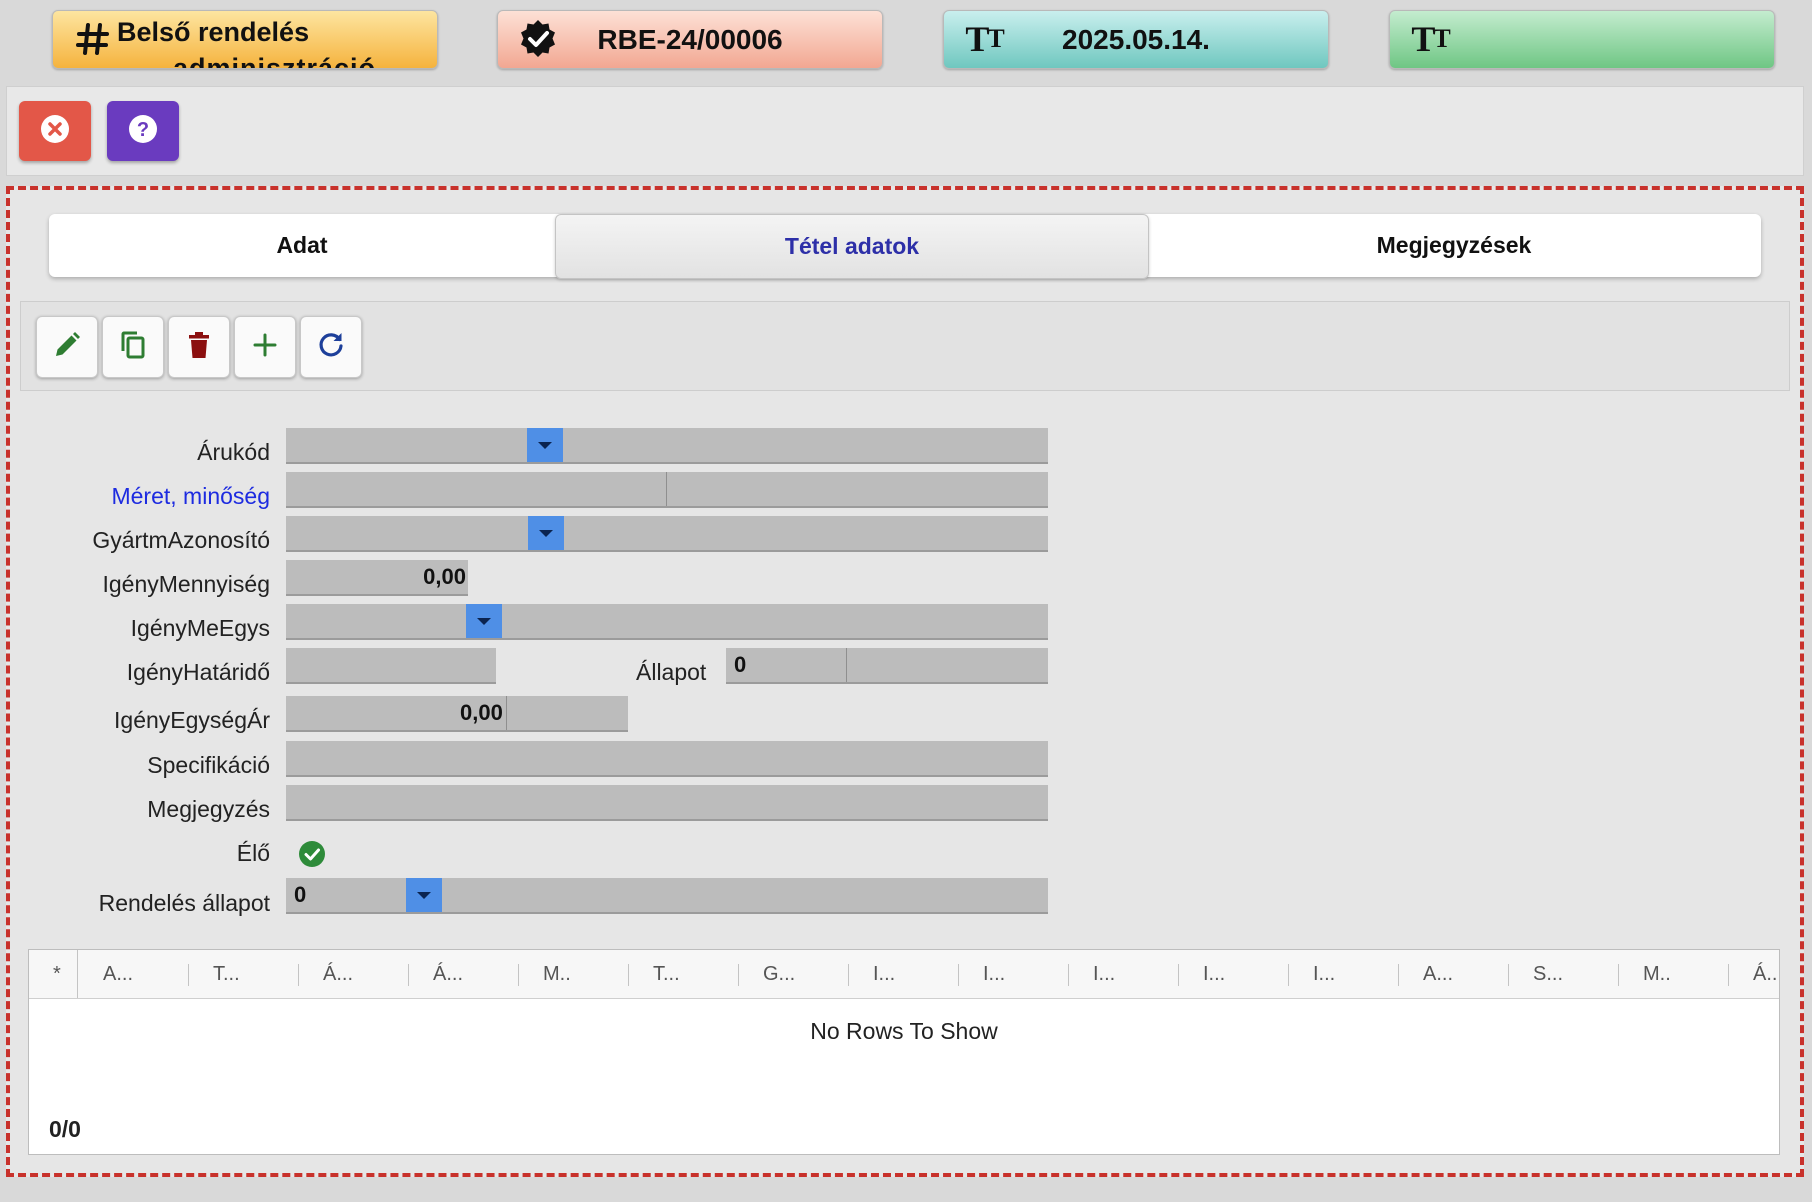 Image resolution: width=1812 pixels, height=1202 pixels. I want to click on label-igeny-meegys: IgényMeEgys, so click(200, 628).